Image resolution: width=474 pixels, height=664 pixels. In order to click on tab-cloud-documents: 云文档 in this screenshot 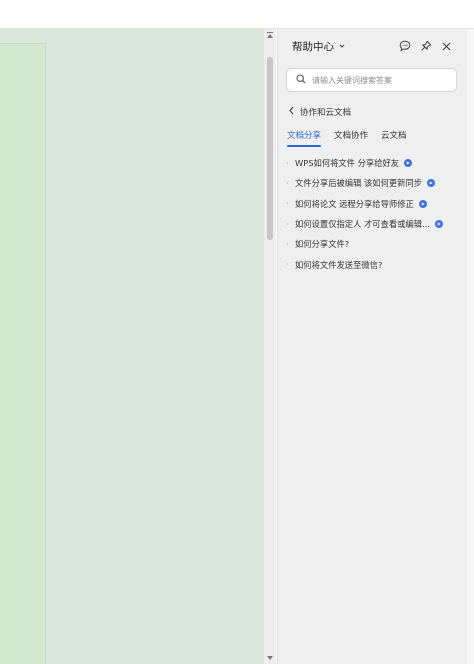, I will do `click(394, 138)`.